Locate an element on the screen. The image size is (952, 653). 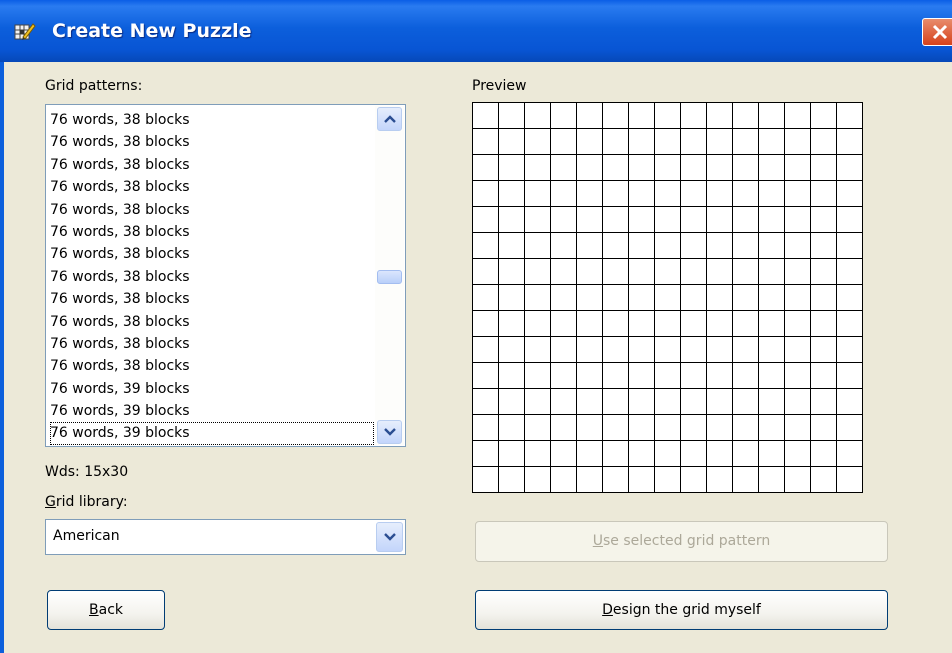
word-count-status: Wds: 15x30 is located at coordinates (87, 472).